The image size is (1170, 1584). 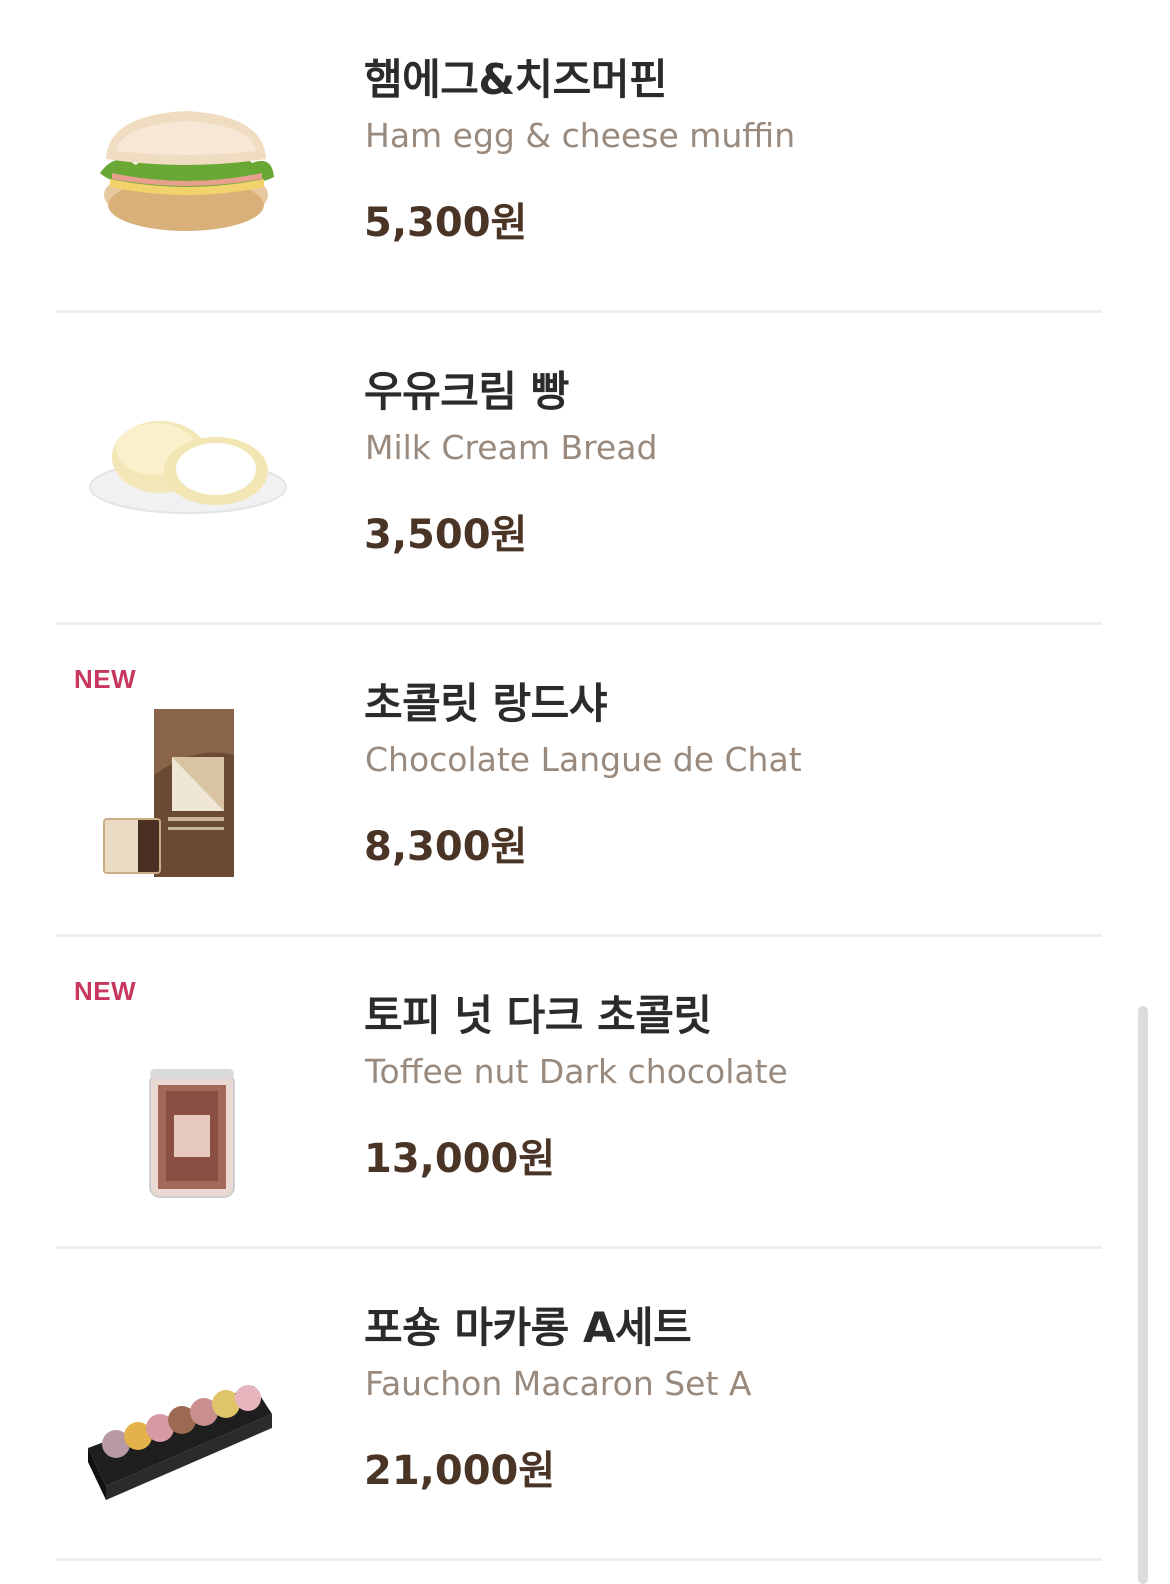 I want to click on macaron-box-image, so click(x=186, y=1443).